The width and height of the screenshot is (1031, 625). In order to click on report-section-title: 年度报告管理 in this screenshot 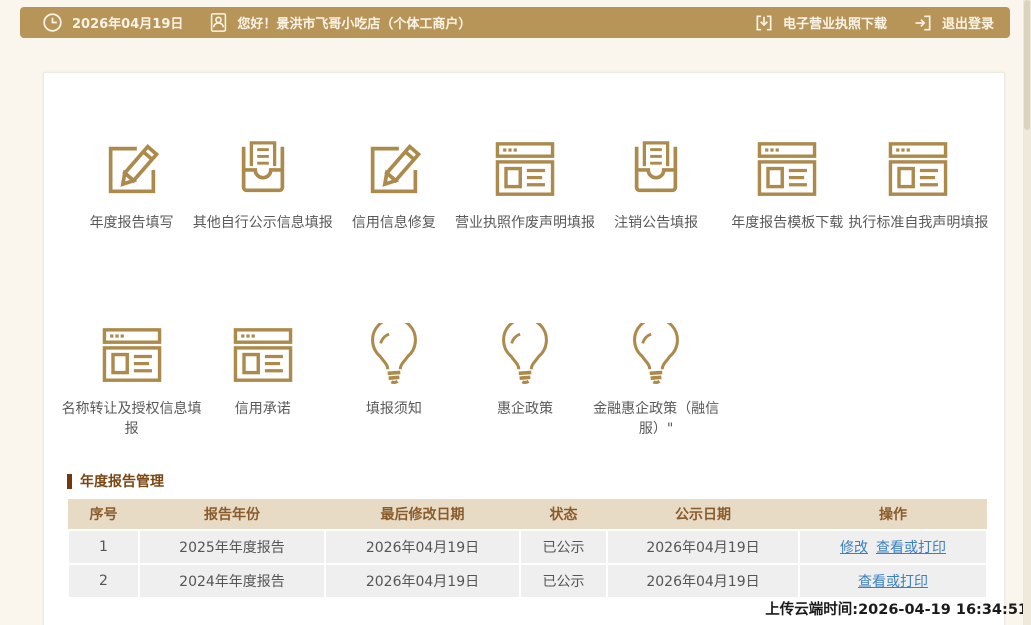, I will do `click(115, 481)`.